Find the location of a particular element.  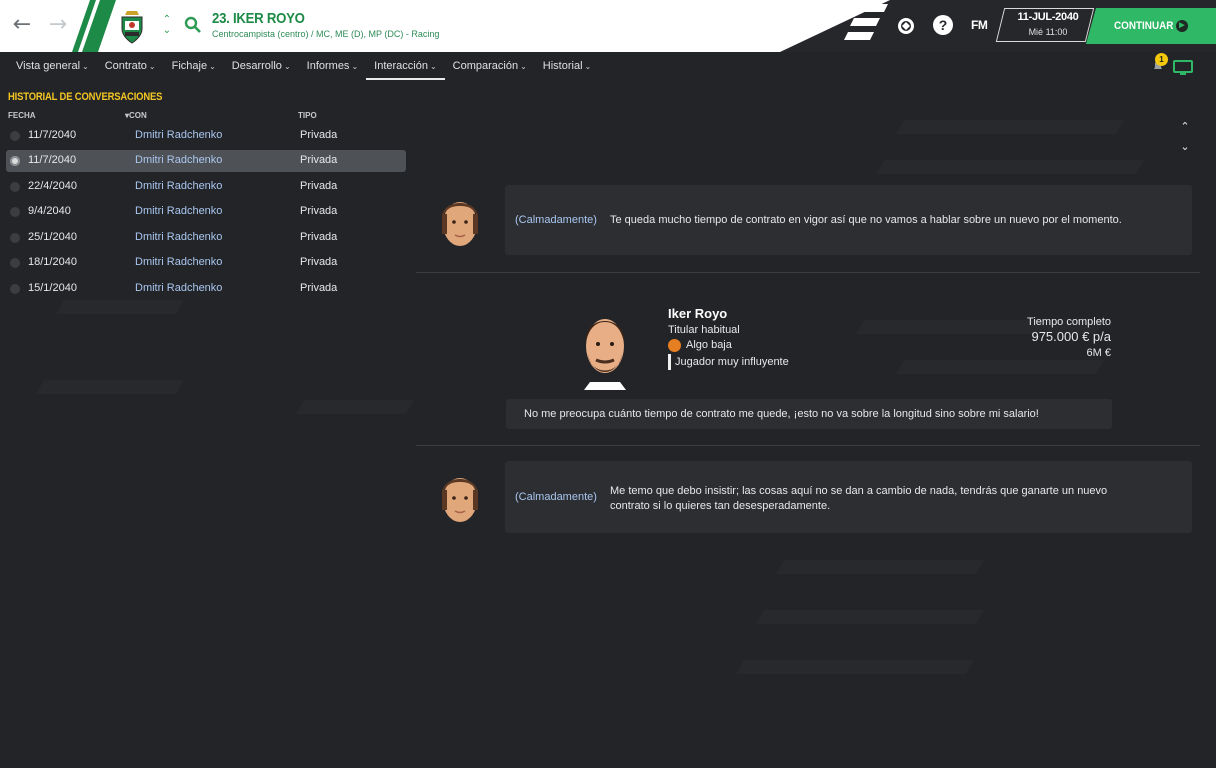

tab-development: Desarrollo ⌄ is located at coordinates (261, 69).